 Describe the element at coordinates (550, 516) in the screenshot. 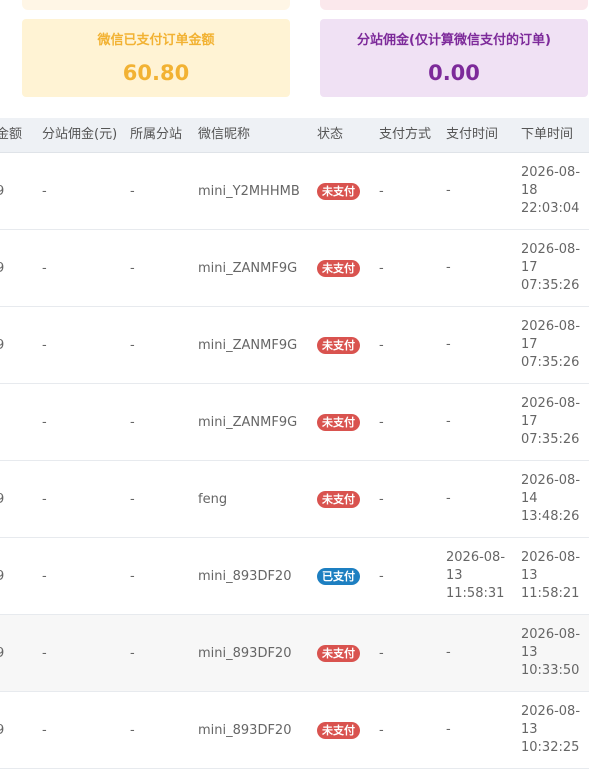

I see `time-line: 13:48:26` at that location.